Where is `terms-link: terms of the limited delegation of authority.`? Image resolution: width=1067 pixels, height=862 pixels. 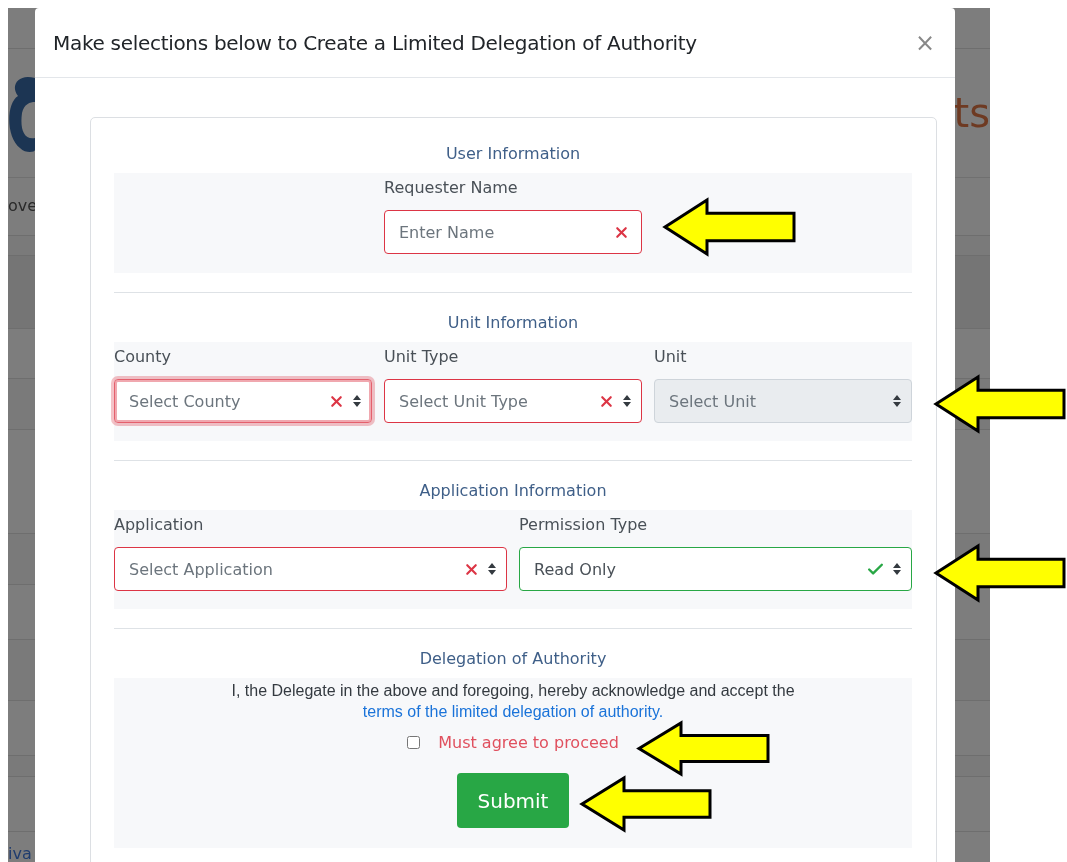
terms-link: terms of the limited delegation of authority. is located at coordinates (513, 711).